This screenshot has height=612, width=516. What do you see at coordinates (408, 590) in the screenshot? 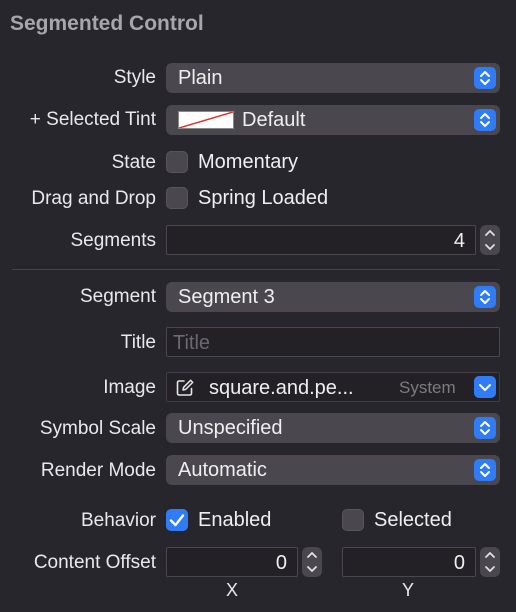
I see `y-axis-label: Y` at bounding box center [408, 590].